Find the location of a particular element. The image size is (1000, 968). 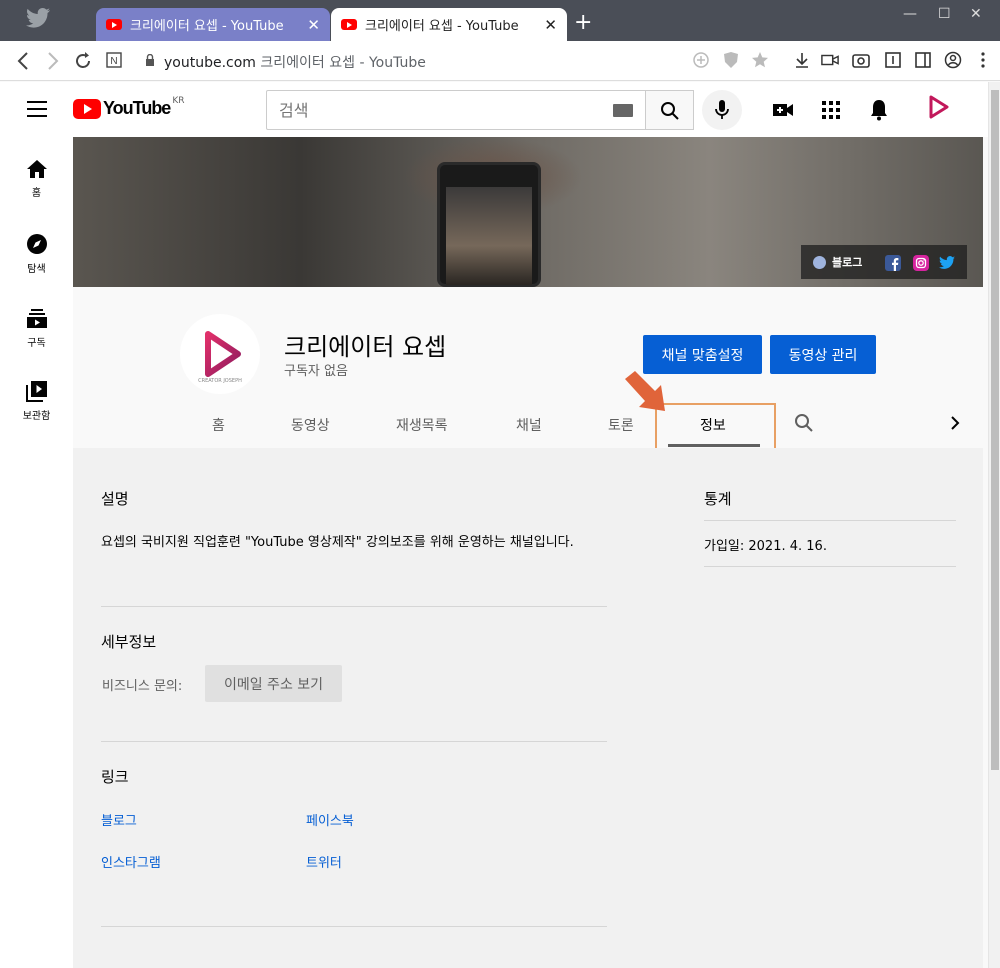

sidebar-item-subscriptions: 구독 is located at coordinates (36, 328).